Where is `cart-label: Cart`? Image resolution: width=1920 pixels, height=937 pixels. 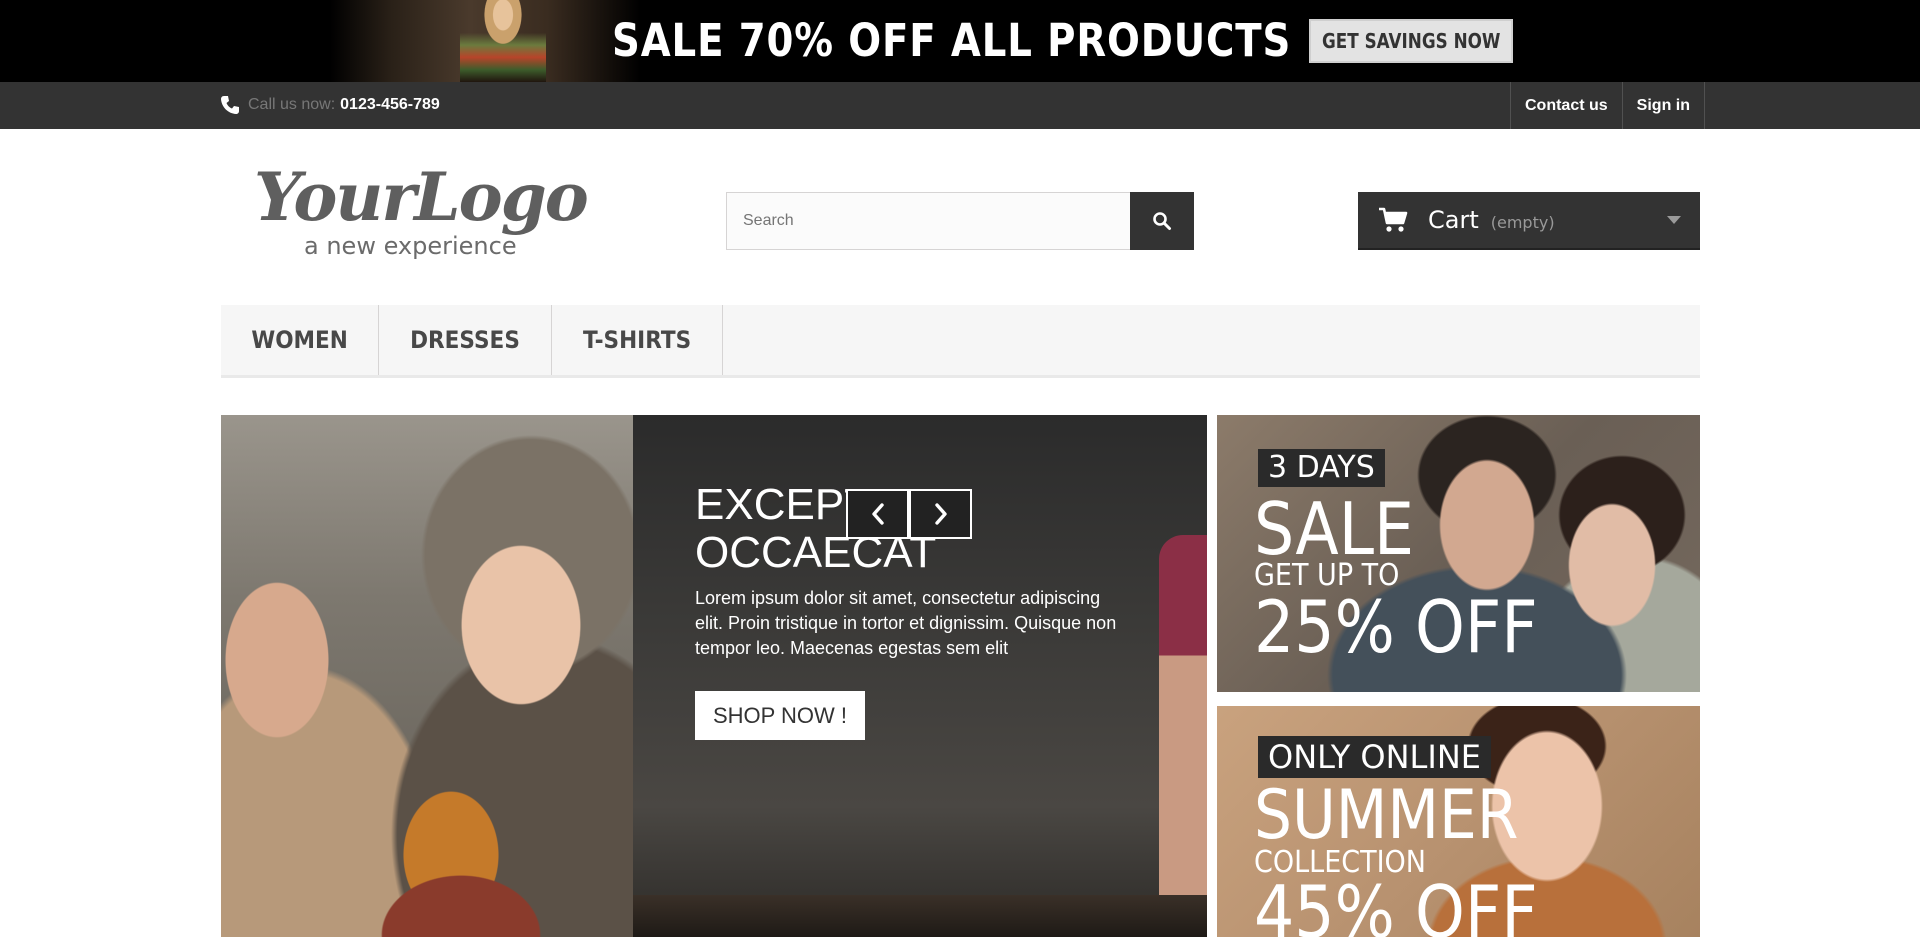
cart-label: Cart is located at coordinates (1453, 220).